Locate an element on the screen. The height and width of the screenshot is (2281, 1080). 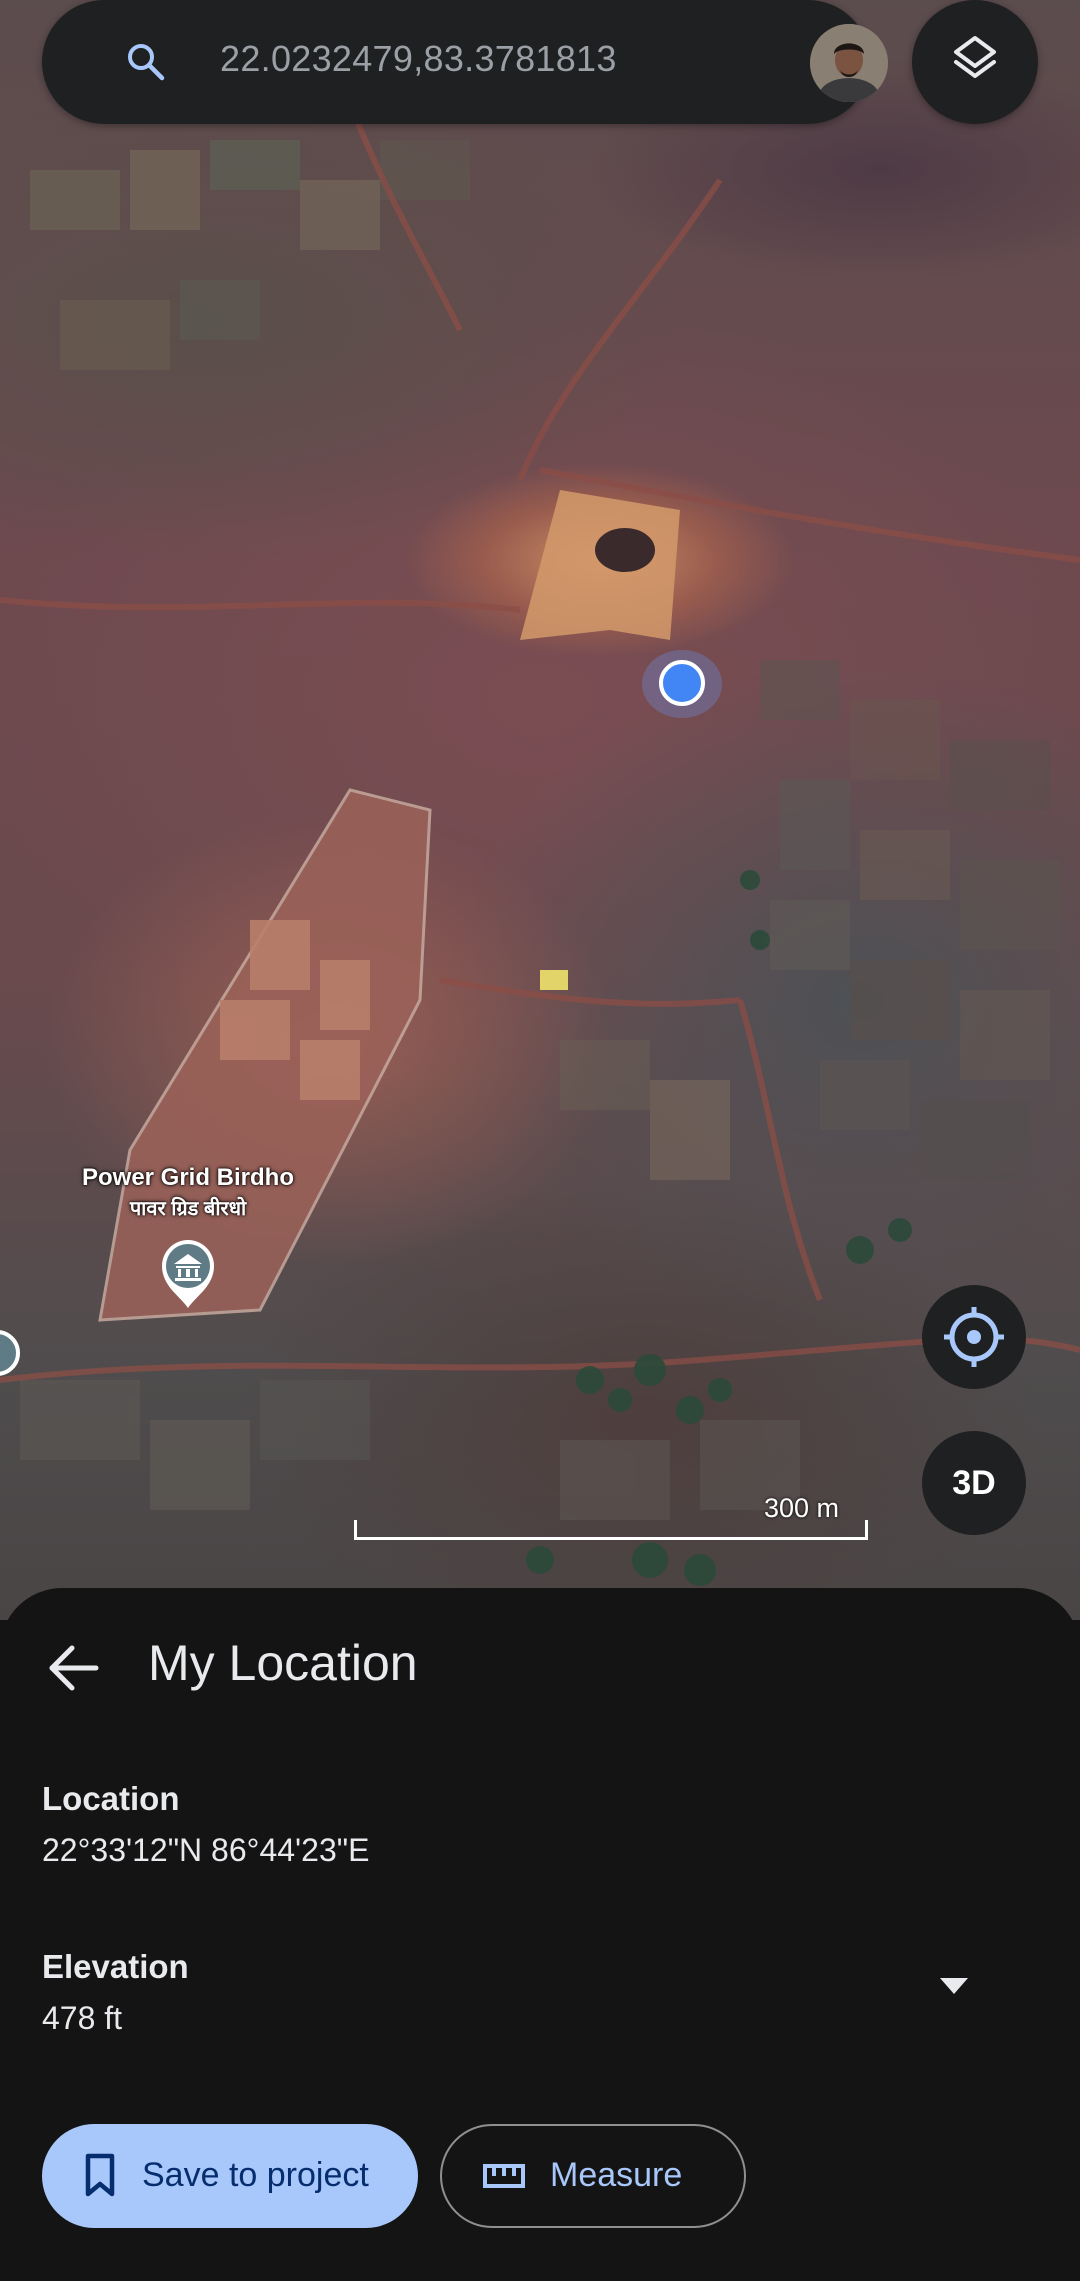
location-value: 22°33'12"N 86°44'23"E is located at coordinates (205, 1850).